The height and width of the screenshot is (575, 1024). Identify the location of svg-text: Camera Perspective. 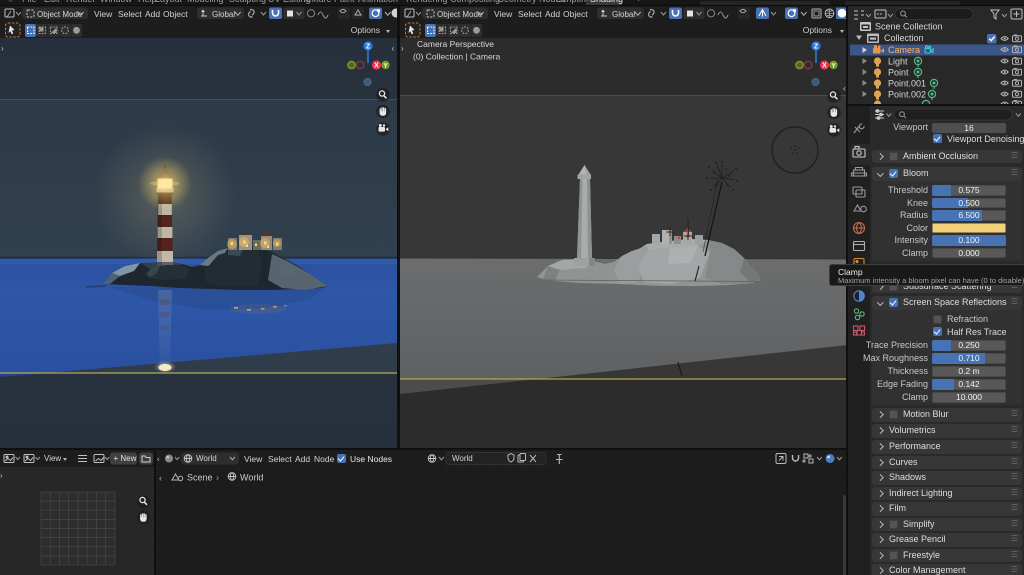
(455, 44).